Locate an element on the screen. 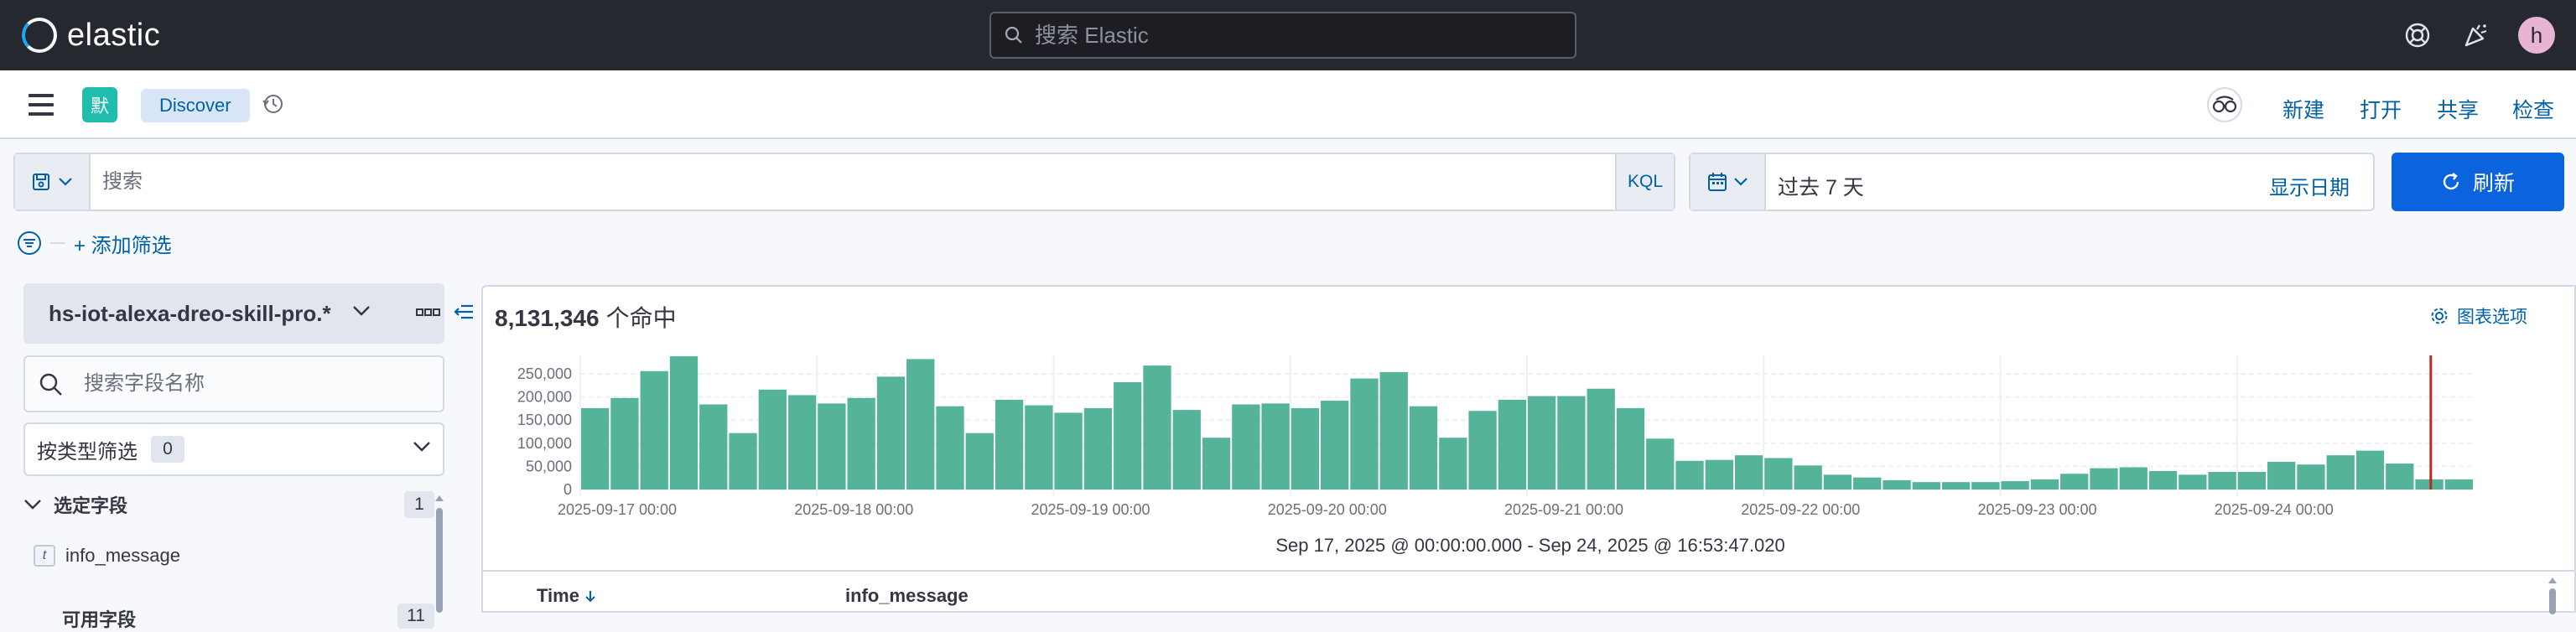  column-header-info-message: info_message is located at coordinates (907, 596).